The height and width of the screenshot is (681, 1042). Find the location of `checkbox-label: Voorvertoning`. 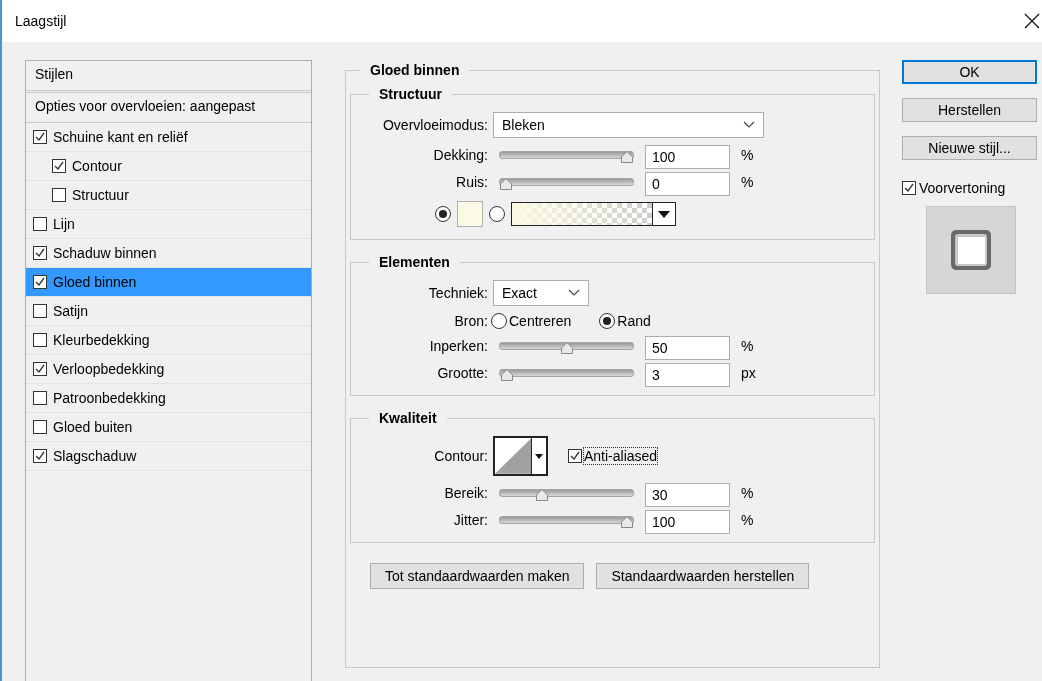

checkbox-label: Voorvertoning is located at coordinates (962, 188).